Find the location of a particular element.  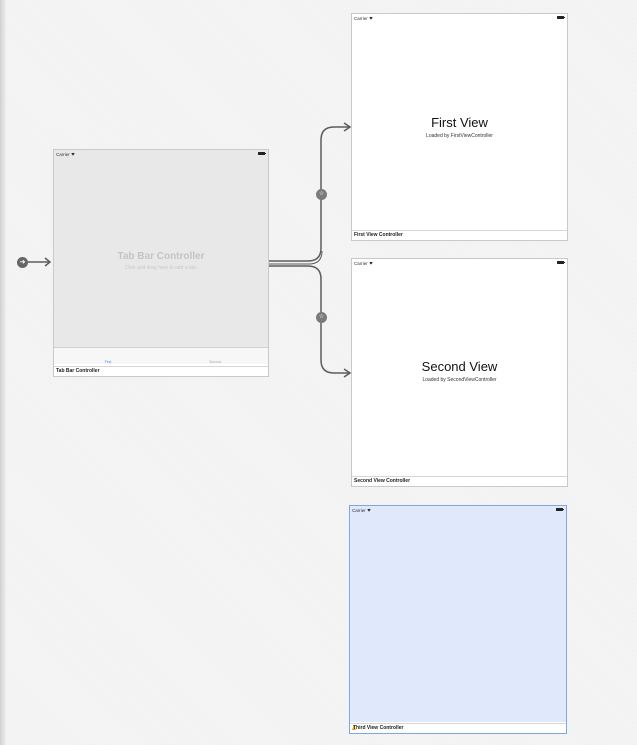

first-view-title: First View is located at coordinates (459, 122).